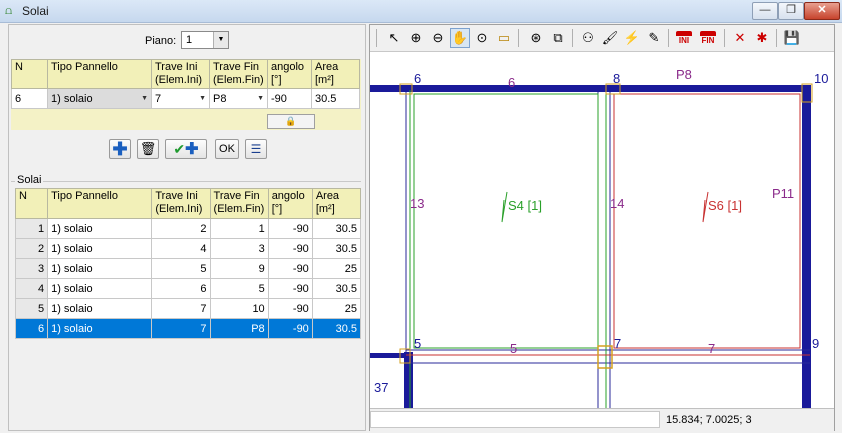 The image size is (842, 433). I want to click on lock-icon: 🔒, so click(291, 121).